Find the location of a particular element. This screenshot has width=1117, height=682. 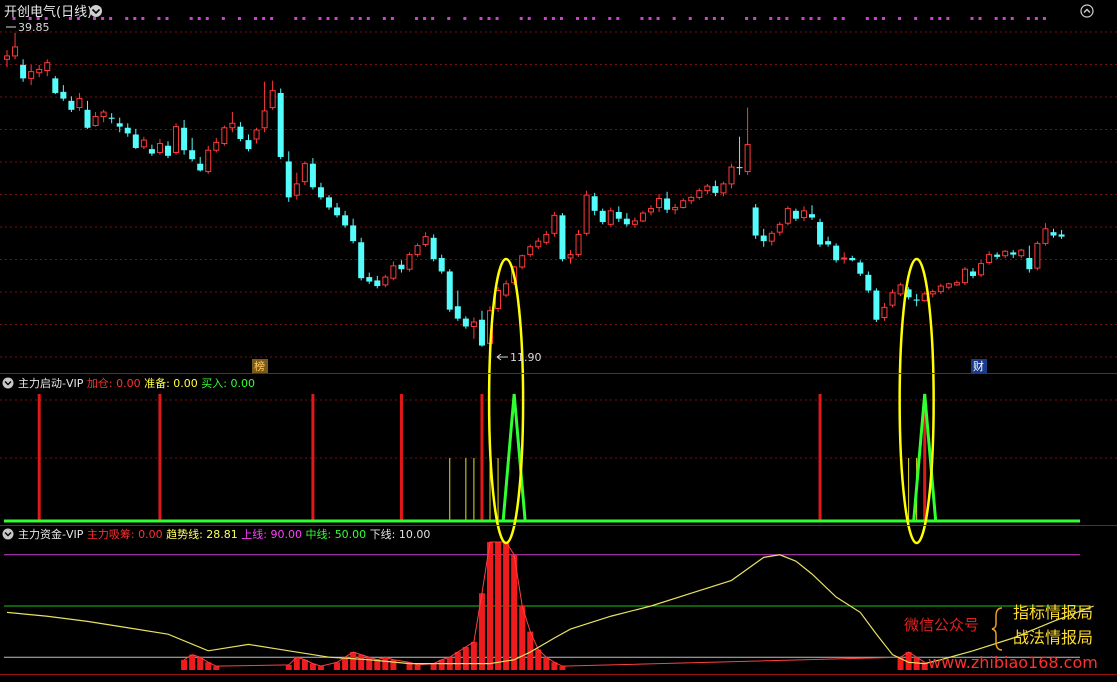

panel2-item-label: 准备: is located at coordinates (158, 383).